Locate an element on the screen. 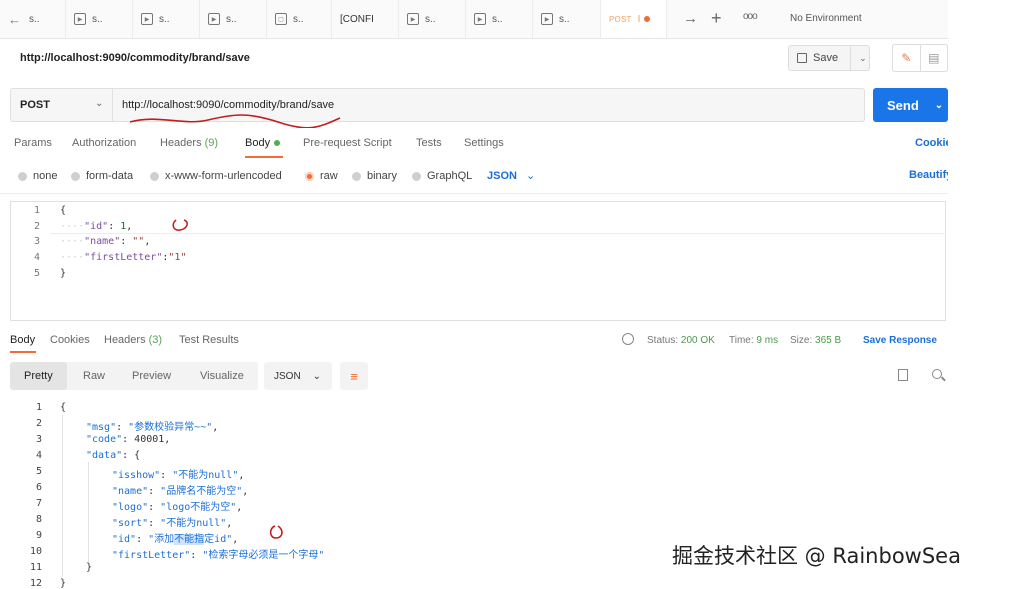  send-button: Send ⌄ is located at coordinates (910, 105).